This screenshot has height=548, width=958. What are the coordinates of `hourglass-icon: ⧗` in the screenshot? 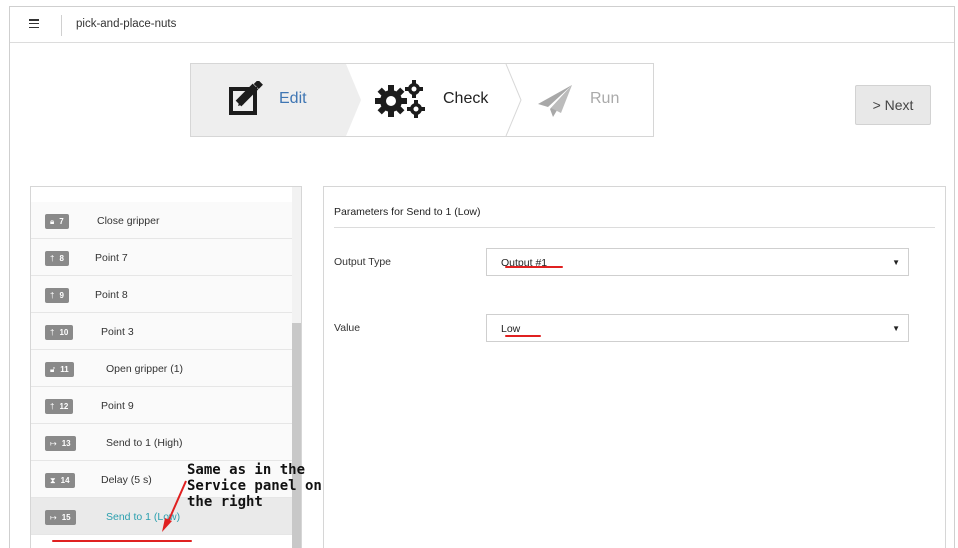 It's located at (53, 480).